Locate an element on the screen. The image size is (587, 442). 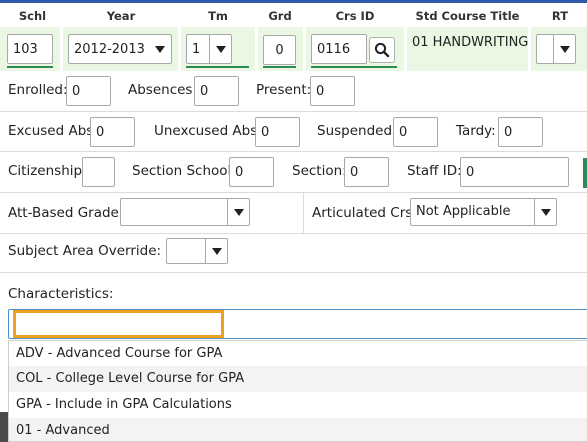
absences-label: Absences: is located at coordinates (163, 90).